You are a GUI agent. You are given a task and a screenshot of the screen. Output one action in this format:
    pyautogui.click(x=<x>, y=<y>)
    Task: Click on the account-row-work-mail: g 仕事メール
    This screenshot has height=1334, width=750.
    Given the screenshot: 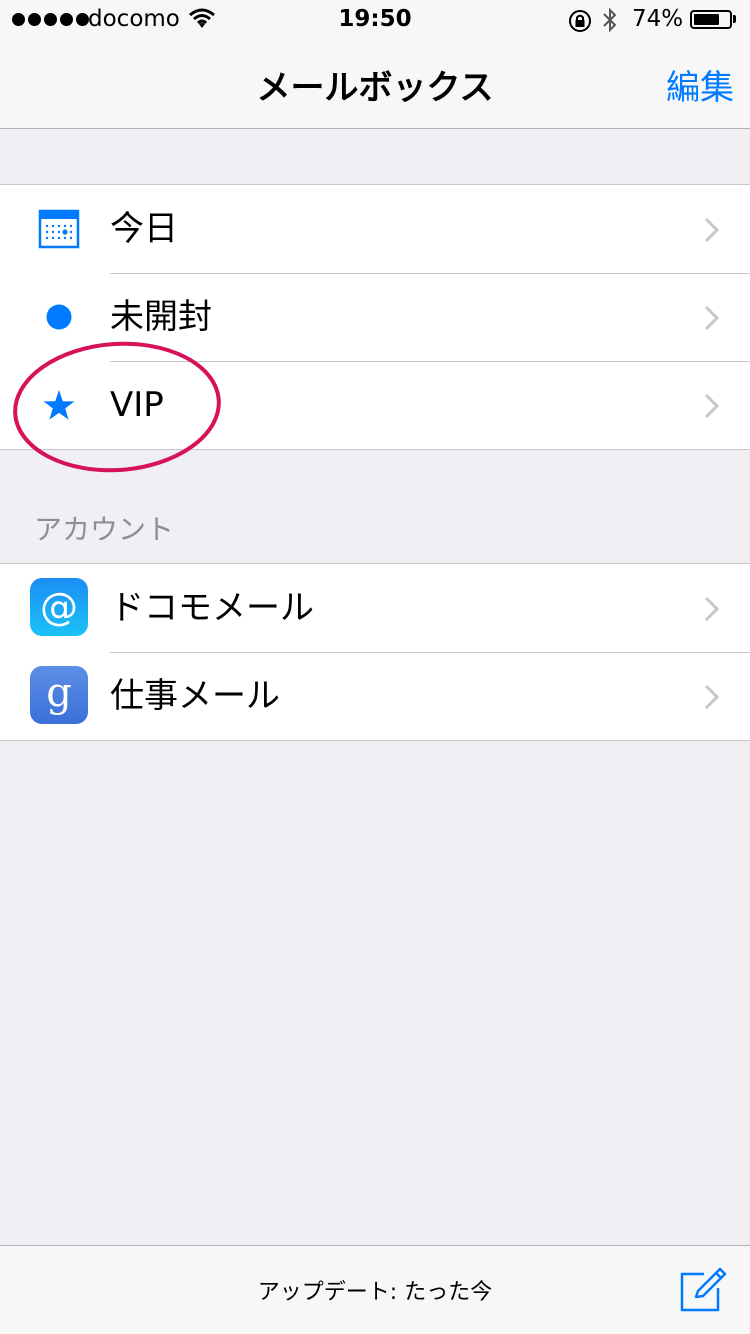 What is the action you would take?
    pyautogui.click(x=375, y=696)
    